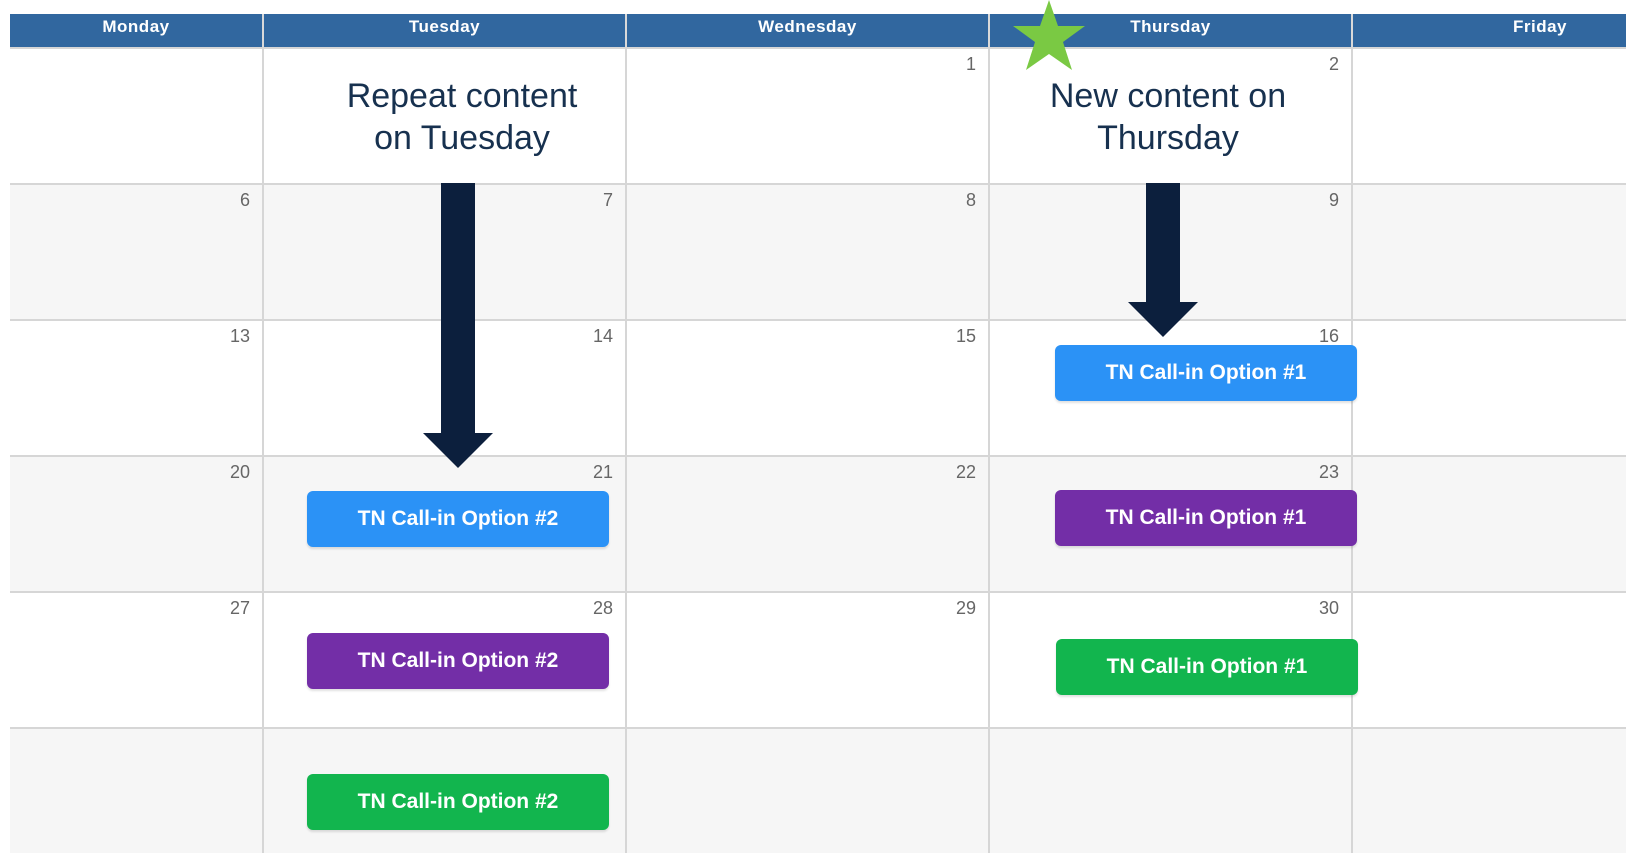 The image size is (1626, 853). What do you see at coordinates (1169, 252) in the screenshot?
I see `day-cell: 9` at bounding box center [1169, 252].